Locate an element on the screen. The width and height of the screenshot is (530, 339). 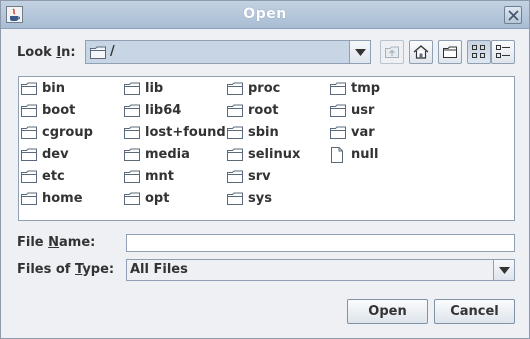
file-list-item: proc is located at coordinates (277, 89).